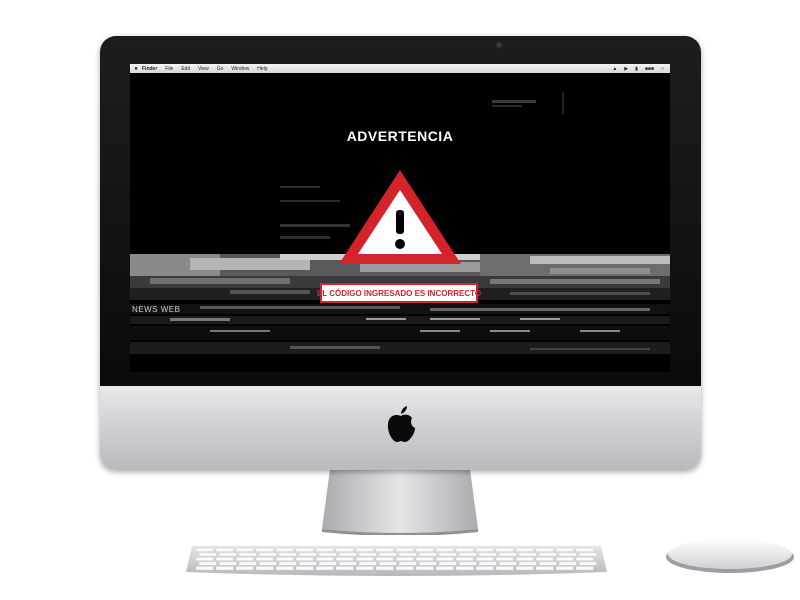 This screenshot has height=600, width=800. Describe the element at coordinates (662, 69) in the screenshot. I see `spotlight-icon: ○` at that location.